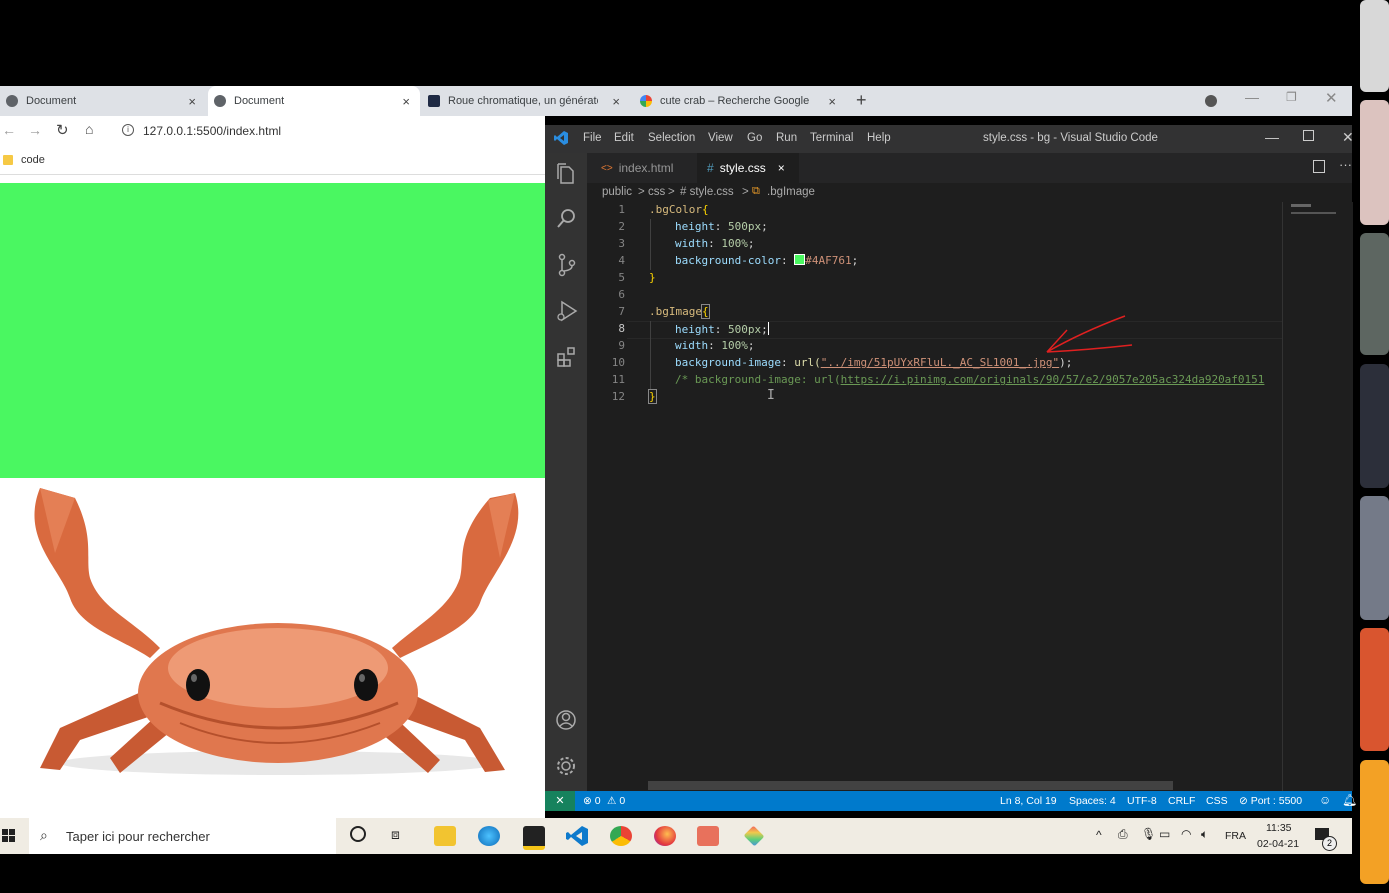 The image size is (1389, 893). Describe the element at coordinates (1272, 137) in the screenshot. I see `vscode-minimize-icon: —` at that location.